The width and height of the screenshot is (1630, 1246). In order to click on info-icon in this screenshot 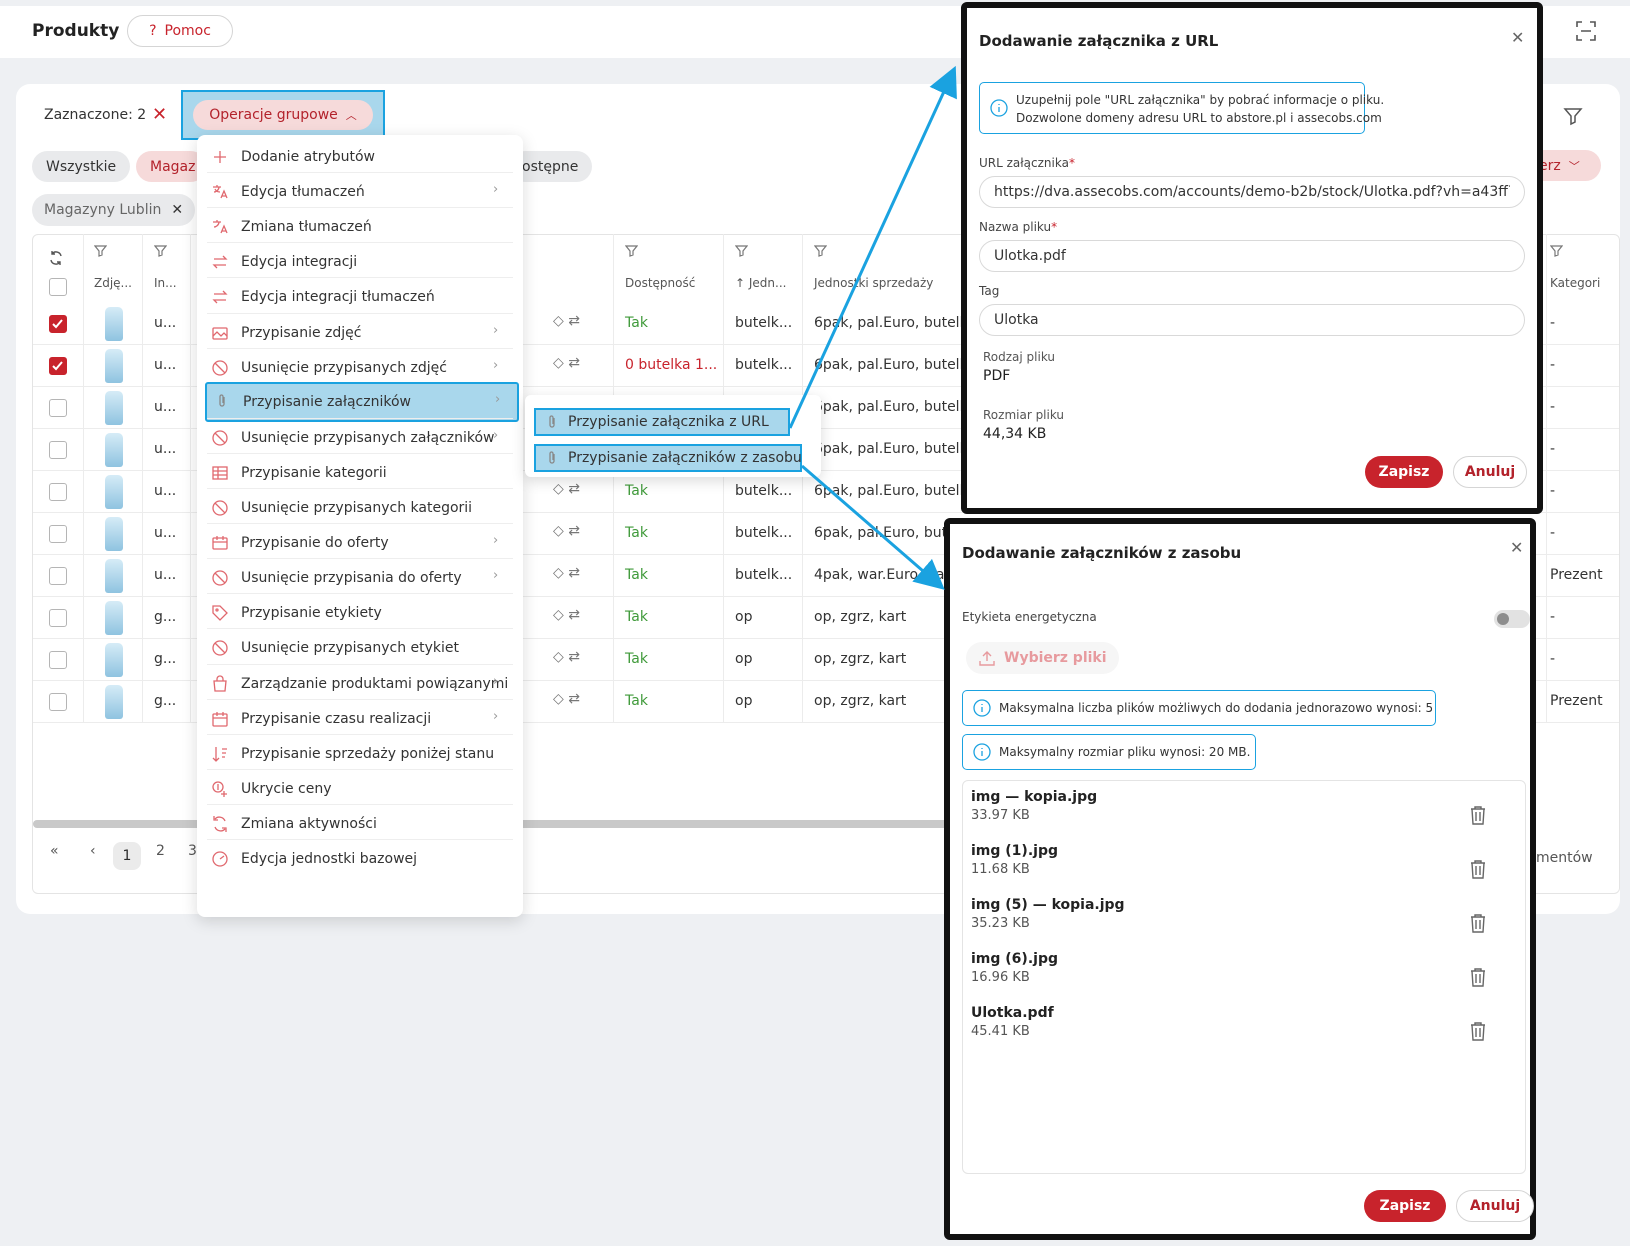, I will do `click(999, 108)`.